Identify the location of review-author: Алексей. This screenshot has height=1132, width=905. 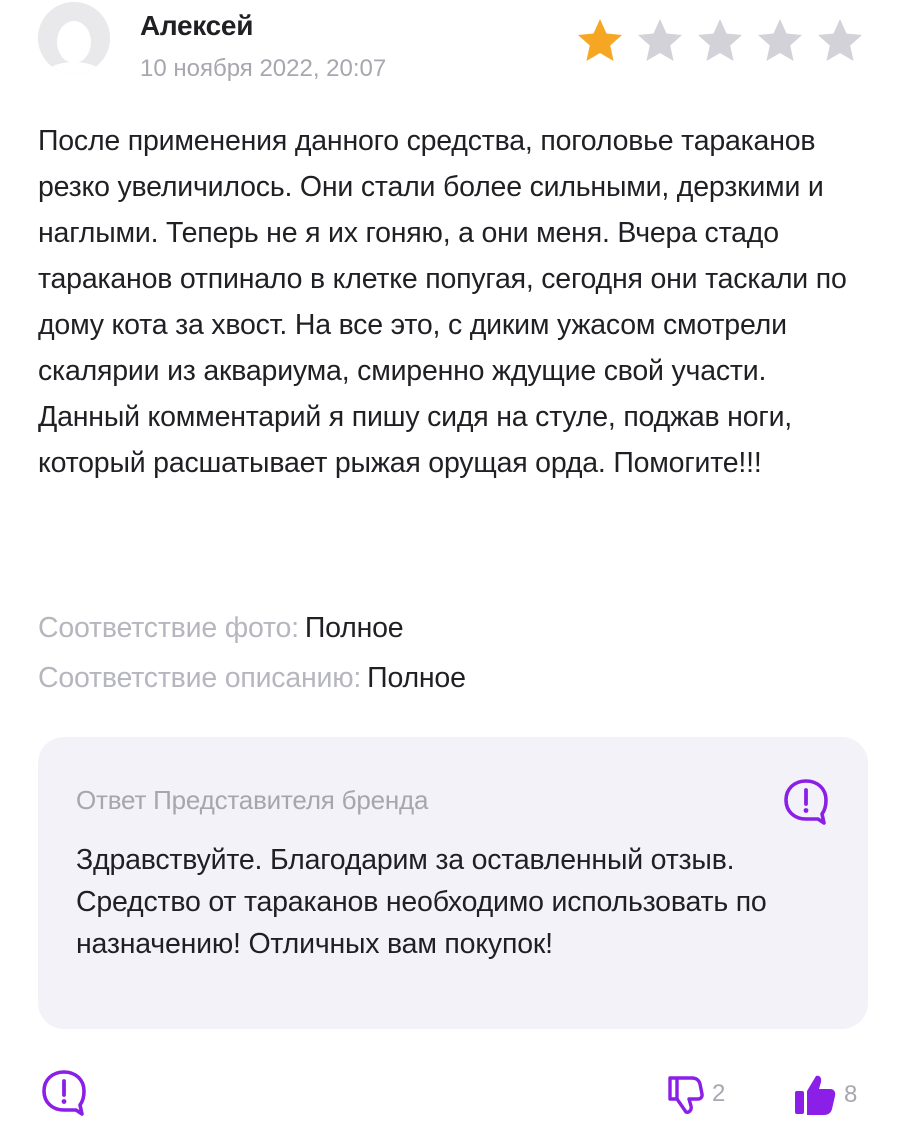
(197, 25).